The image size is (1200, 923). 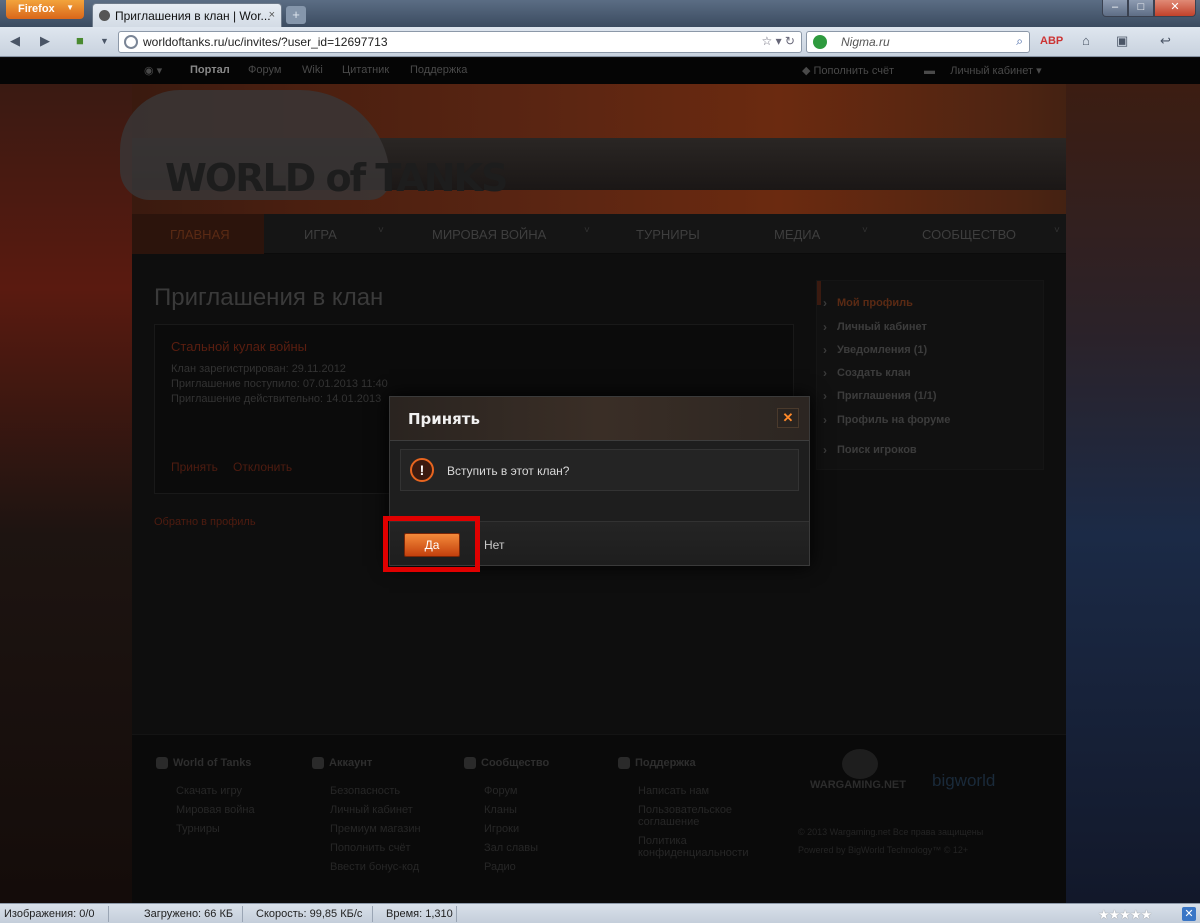 What do you see at coordinates (49, 914) in the screenshot?
I see `status-images: Изображения: 0/0` at bounding box center [49, 914].